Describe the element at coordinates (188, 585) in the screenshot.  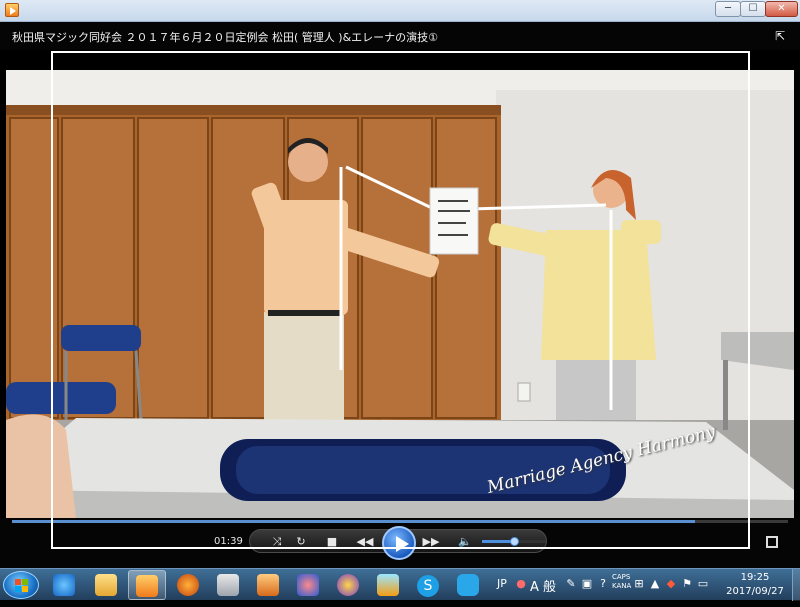
I see `taskbar-firefox-icon` at that location.